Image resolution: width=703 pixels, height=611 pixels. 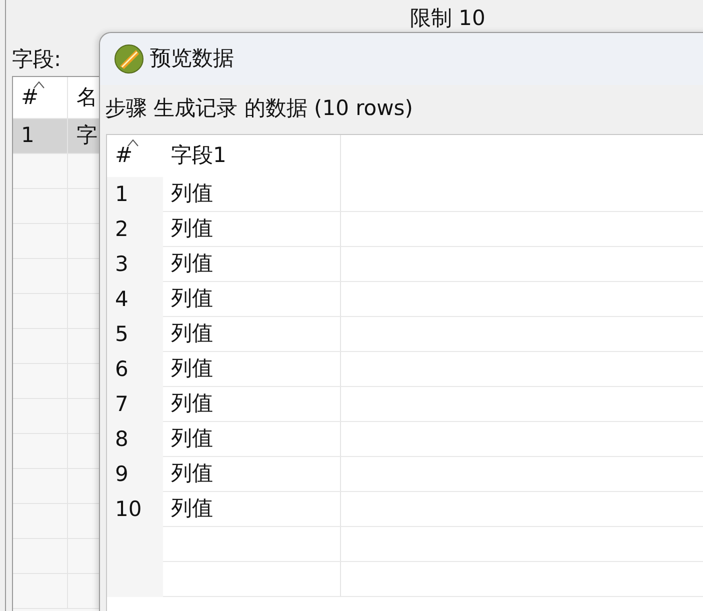 I want to click on row-number: 5, so click(x=121, y=334).